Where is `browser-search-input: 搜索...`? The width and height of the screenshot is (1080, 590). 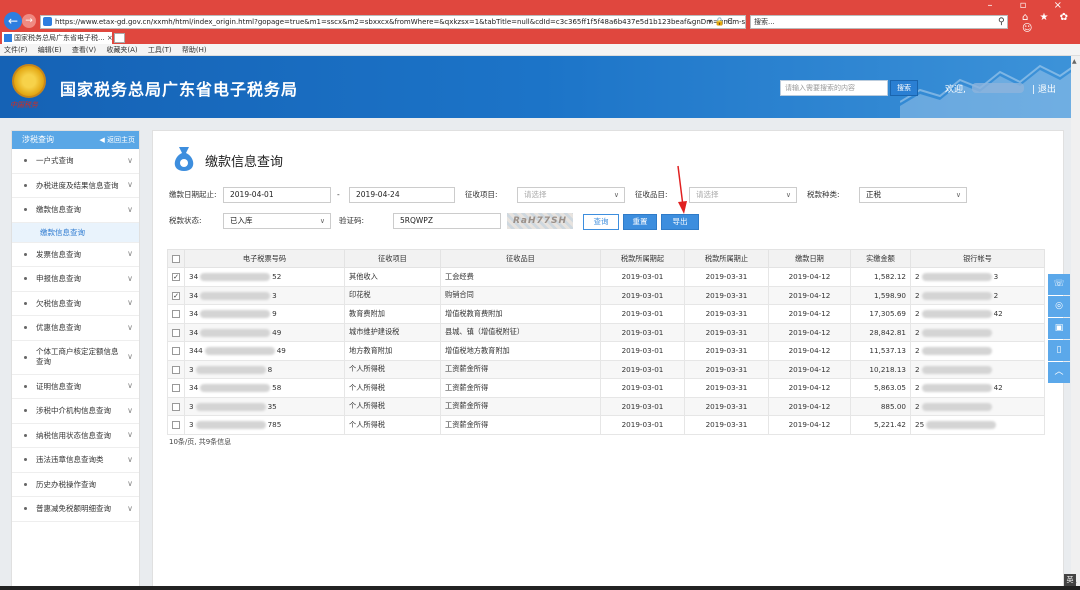 browser-search-input: 搜索... is located at coordinates (879, 22).